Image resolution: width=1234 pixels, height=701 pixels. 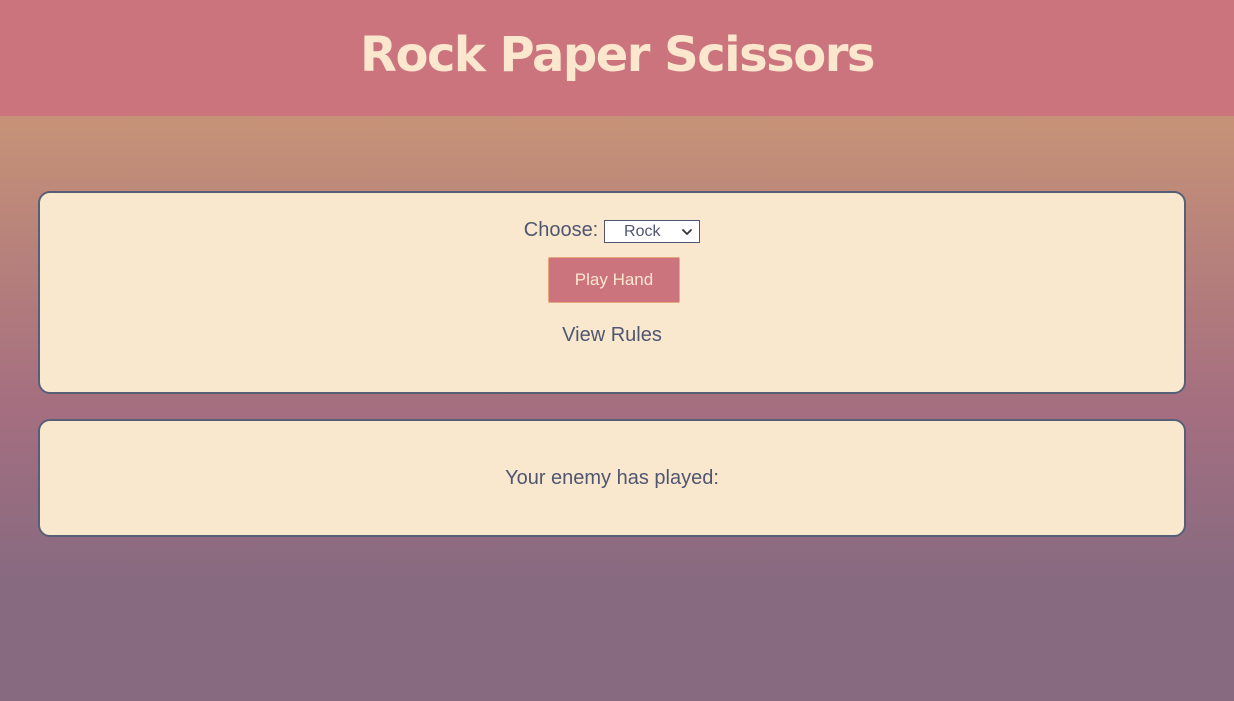 I want to click on hand-select: Rock, so click(x=652, y=231).